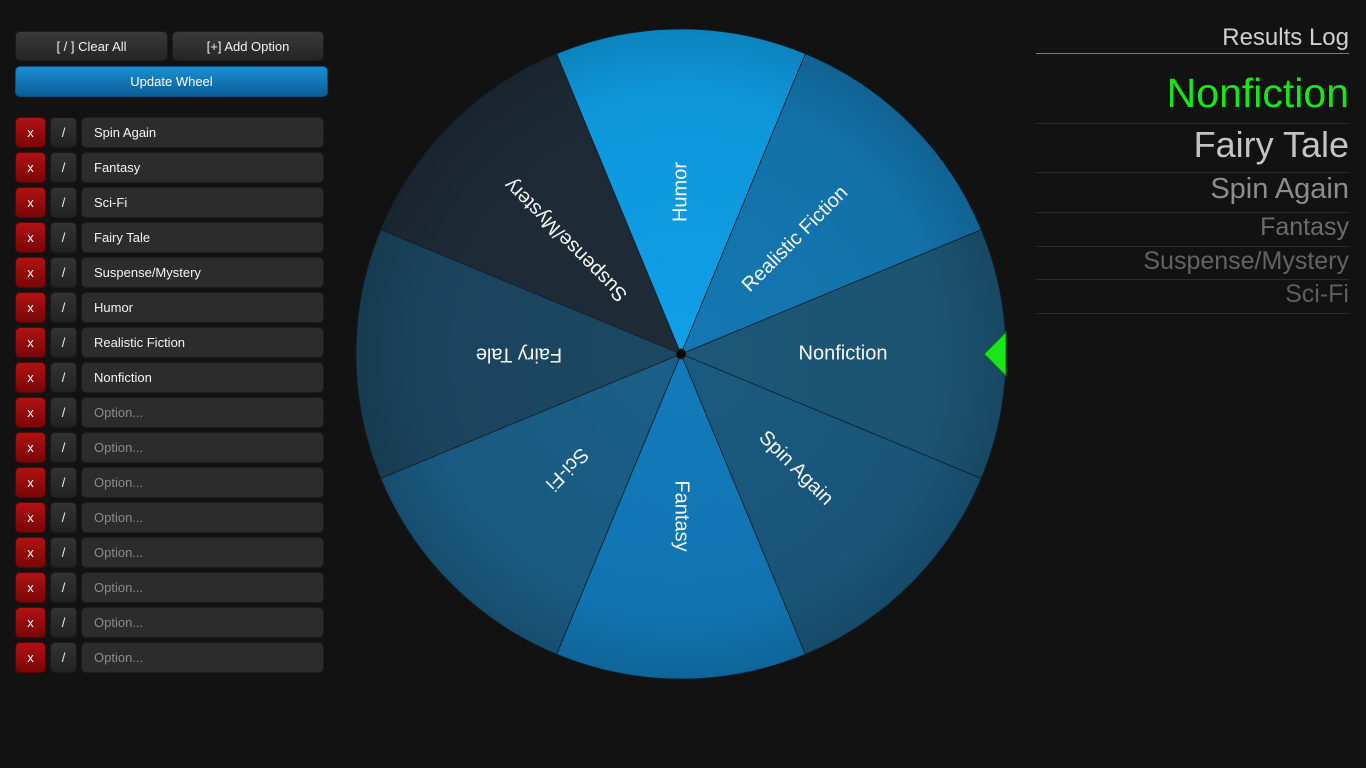 This screenshot has width=1366, height=768. What do you see at coordinates (1192, 97) in the screenshot?
I see `result-entry: Nonfiction` at bounding box center [1192, 97].